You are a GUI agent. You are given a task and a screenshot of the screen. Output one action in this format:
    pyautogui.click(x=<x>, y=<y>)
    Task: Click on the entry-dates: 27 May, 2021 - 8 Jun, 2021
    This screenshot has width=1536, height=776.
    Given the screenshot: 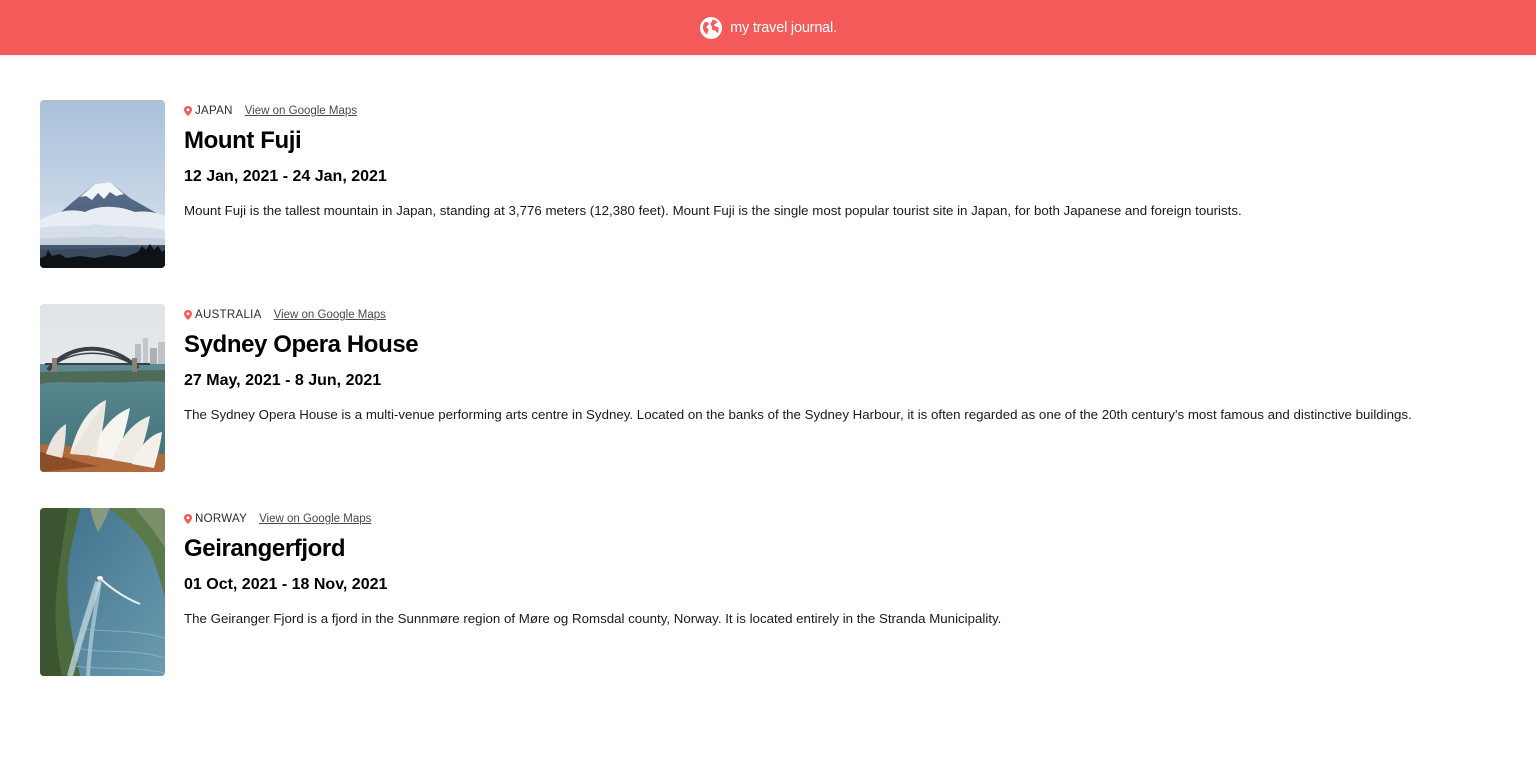 What is the action you would take?
    pyautogui.click(x=283, y=380)
    